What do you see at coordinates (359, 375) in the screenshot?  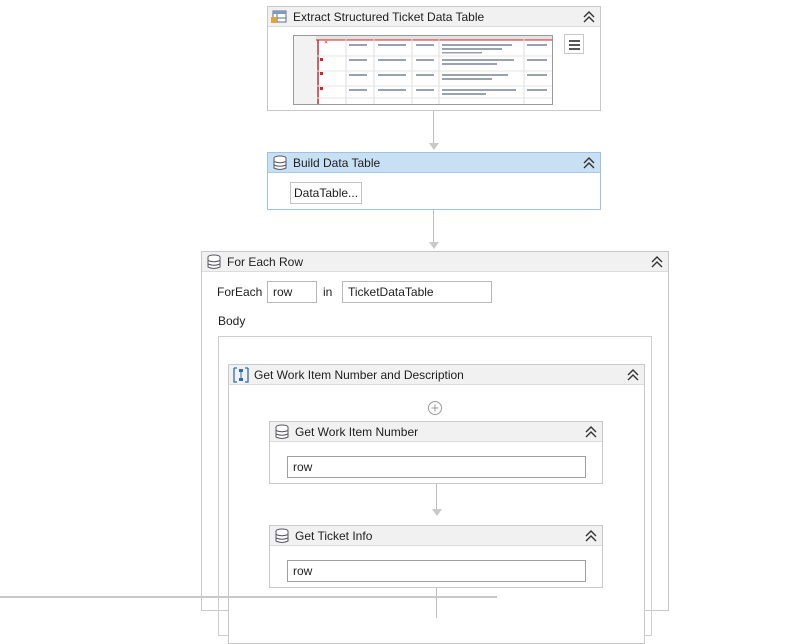 I see `sequence-title: Get Work Item Number and Description` at bounding box center [359, 375].